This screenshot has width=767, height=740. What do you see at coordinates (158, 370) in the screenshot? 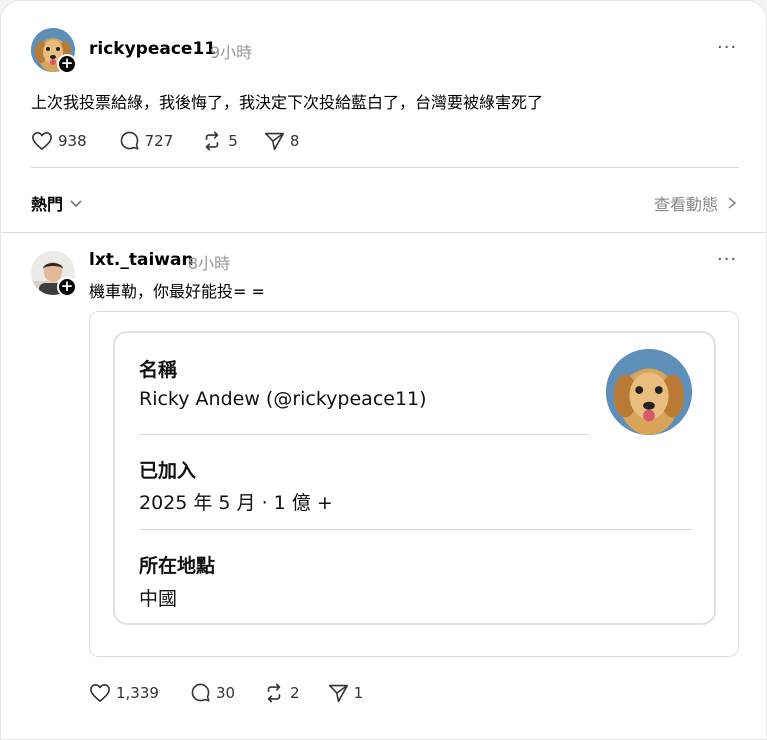
I see `name-label: 名稱` at bounding box center [158, 370].